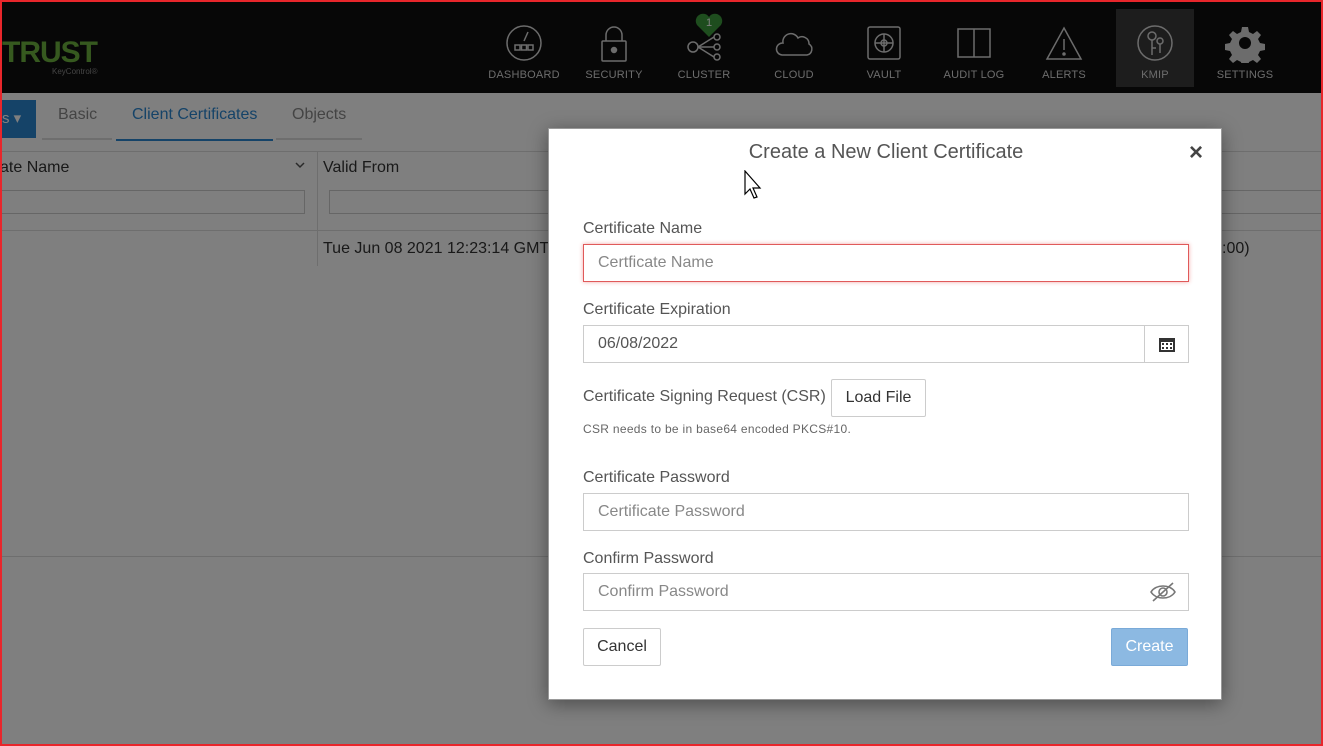  Describe the element at coordinates (1196, 153) in the screenshot. I see `close-icon: ×` at that location.